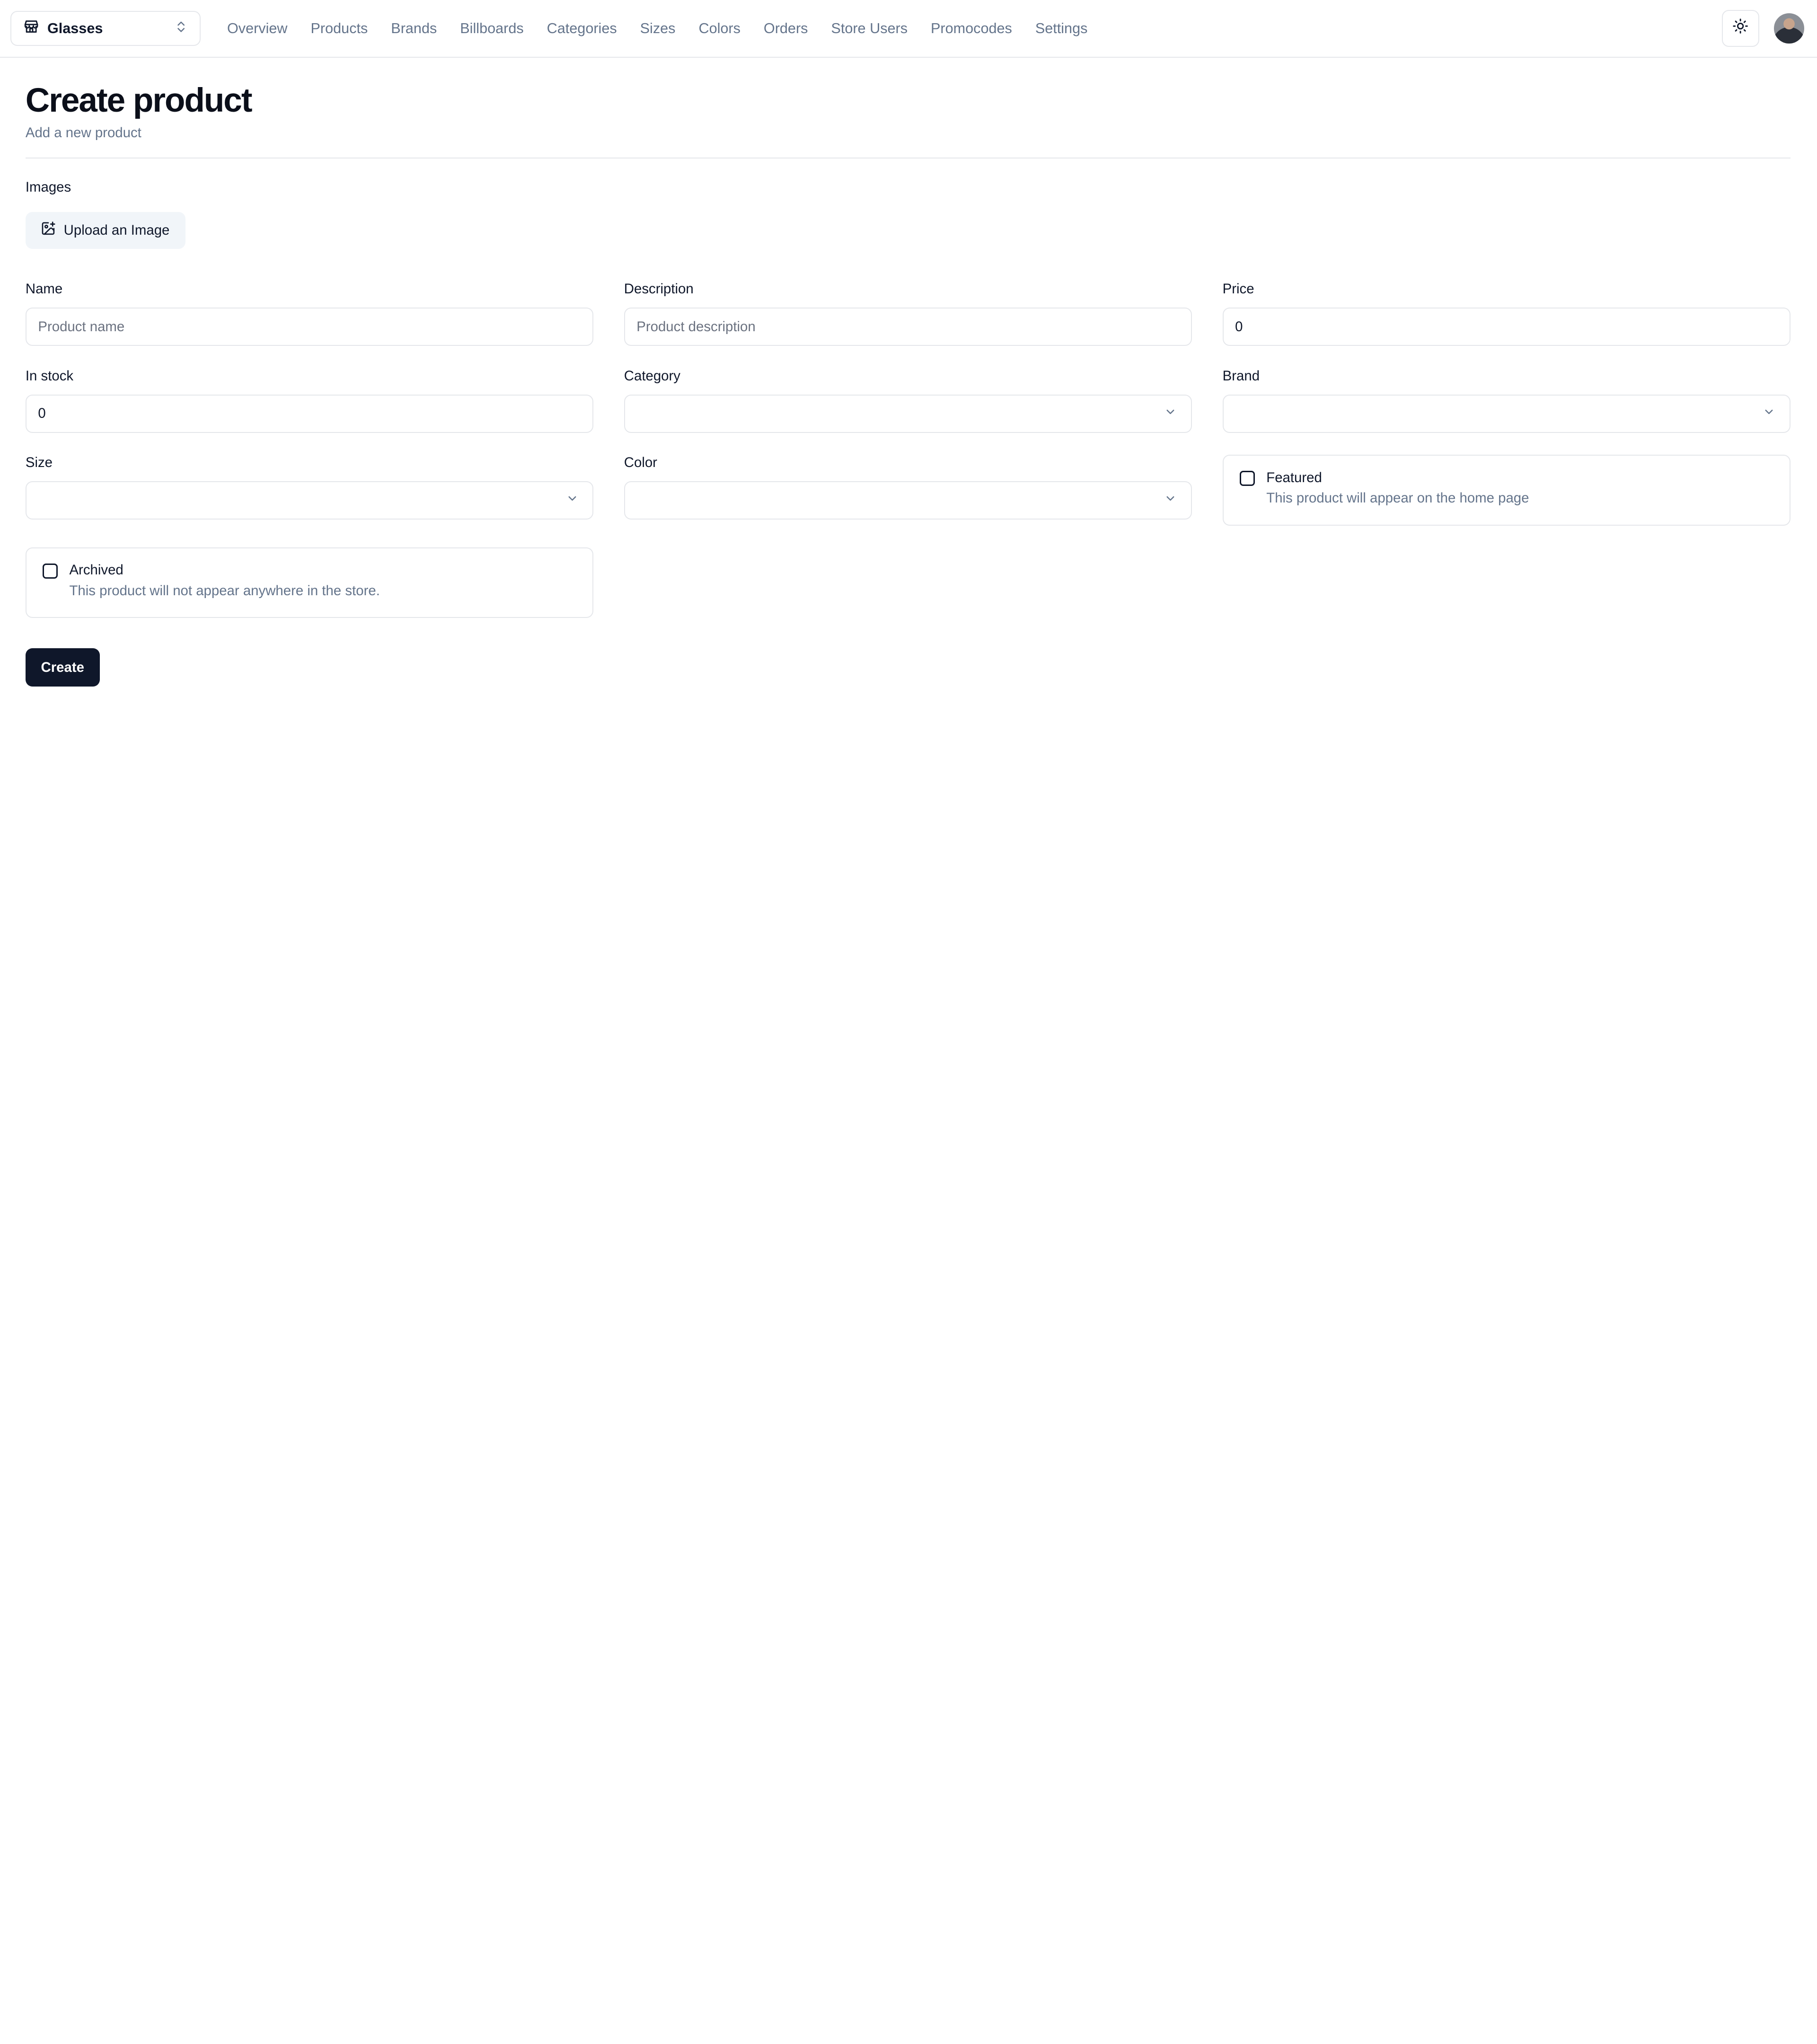  I want to click on description-field: Description Product description, so click(908, 313).